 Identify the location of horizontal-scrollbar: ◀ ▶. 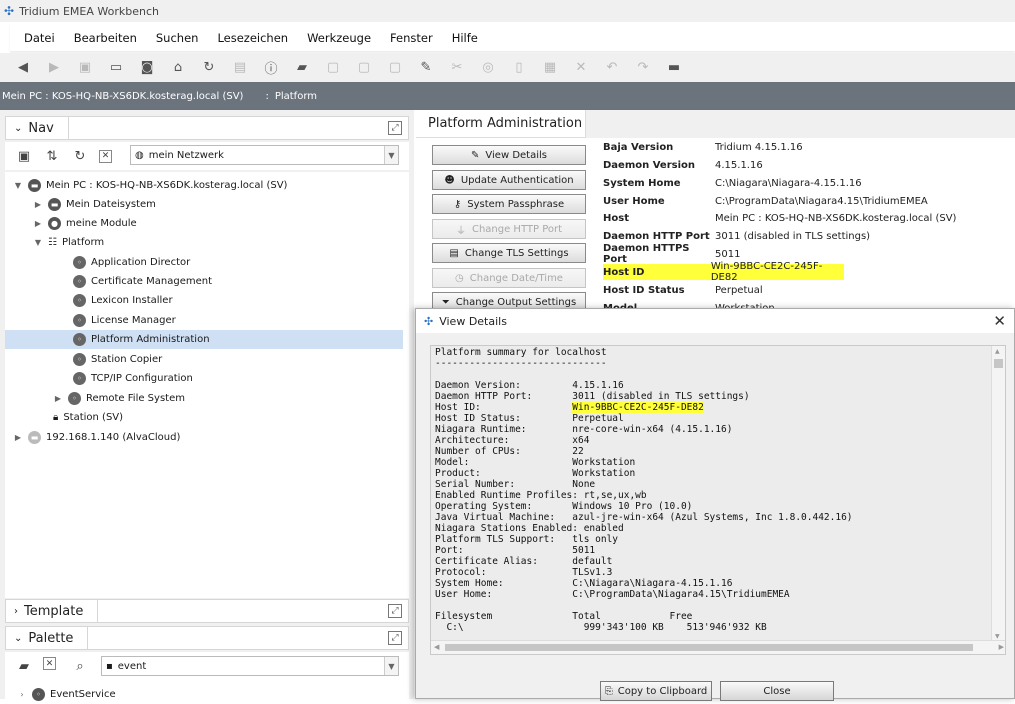
(718, 647).